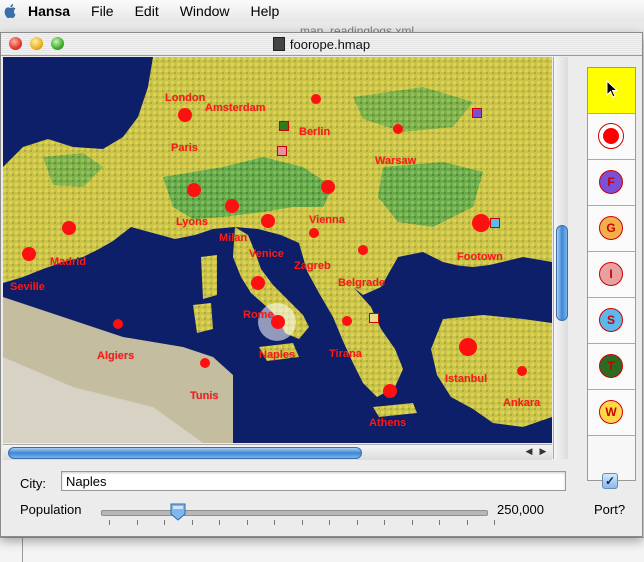  I want to click on scroll-left-arrow-icon: ◀, so click(529, 451).